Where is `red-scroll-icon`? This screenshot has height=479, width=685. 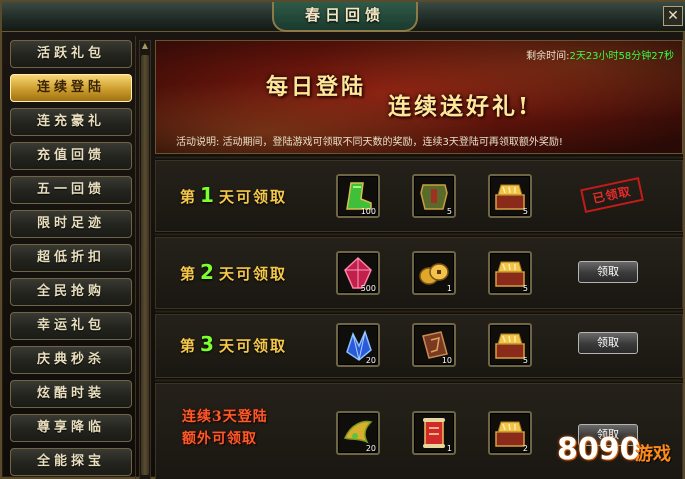
red-scroll-icon is located at coordinates (434, 433).